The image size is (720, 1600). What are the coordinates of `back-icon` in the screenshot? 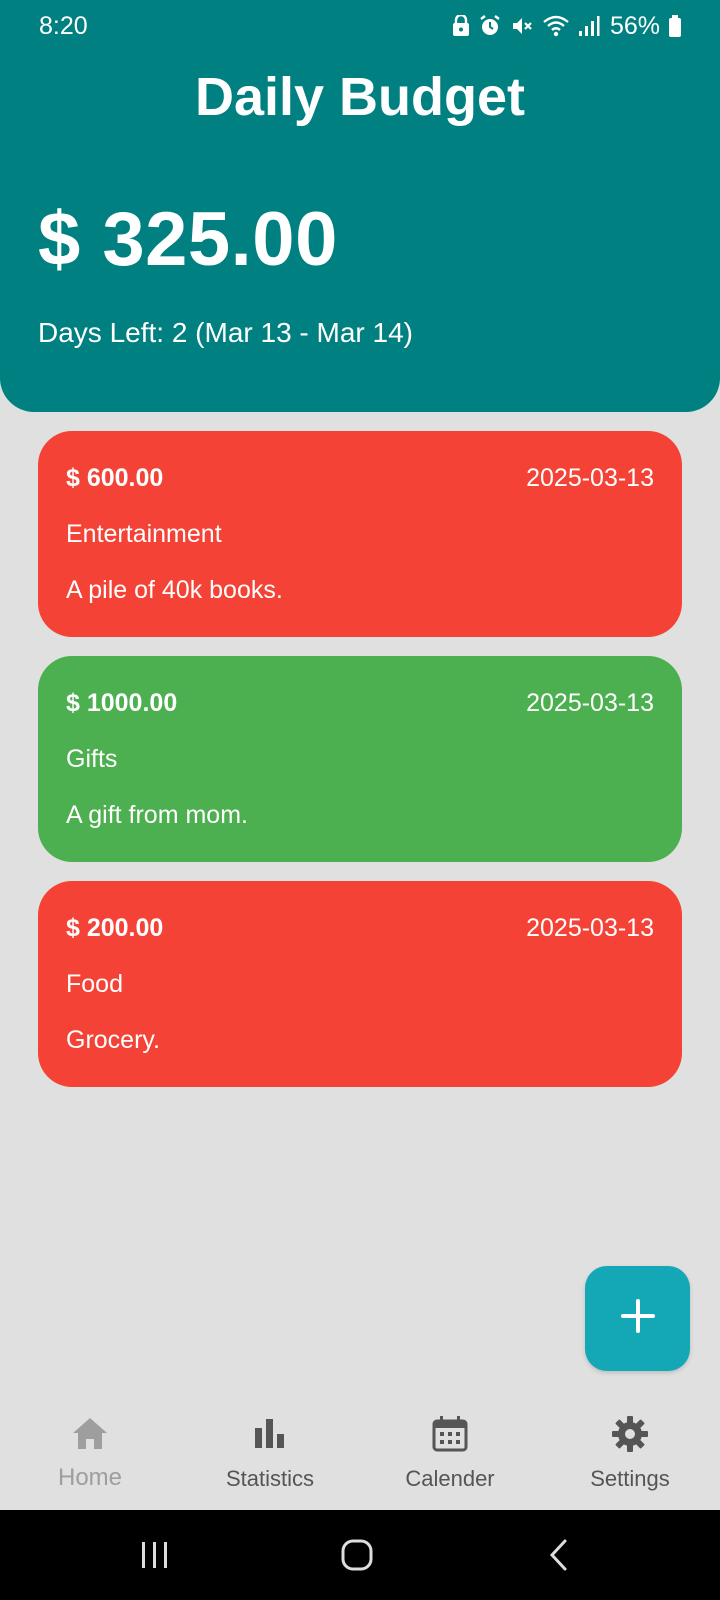 It's located at (559, 1555).